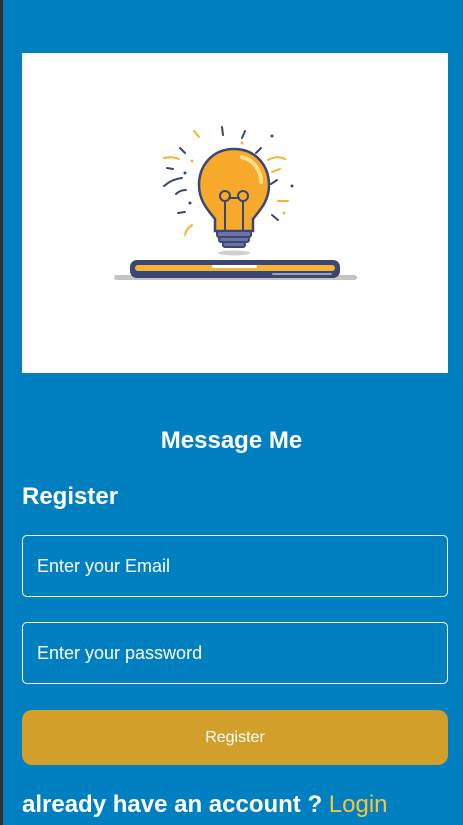 This screenshot has height=825, width=463. What do you see at coordinates (235, 203) in the screenshot?
I see `lightbulb-laptop-illustration` at bounding box center [235, 203].